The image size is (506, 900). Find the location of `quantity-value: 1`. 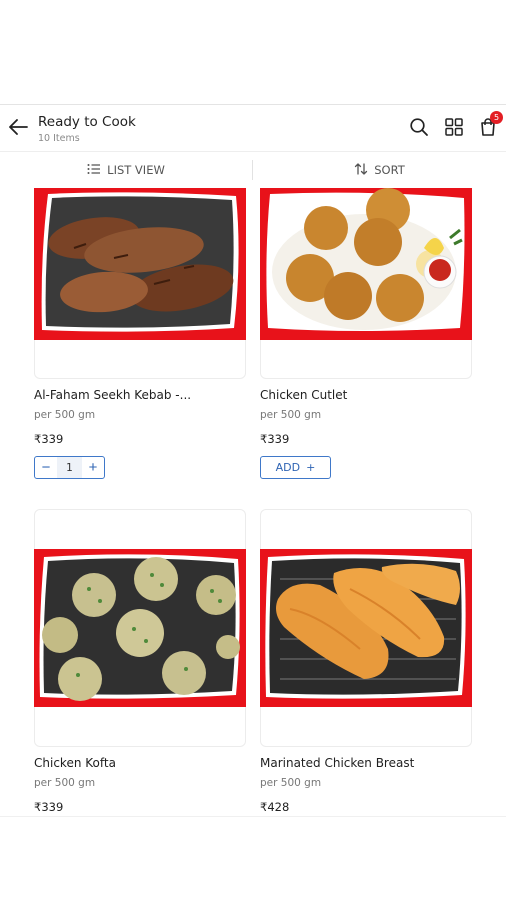

quantity-value: 1 is located at coordinates (69, 467).